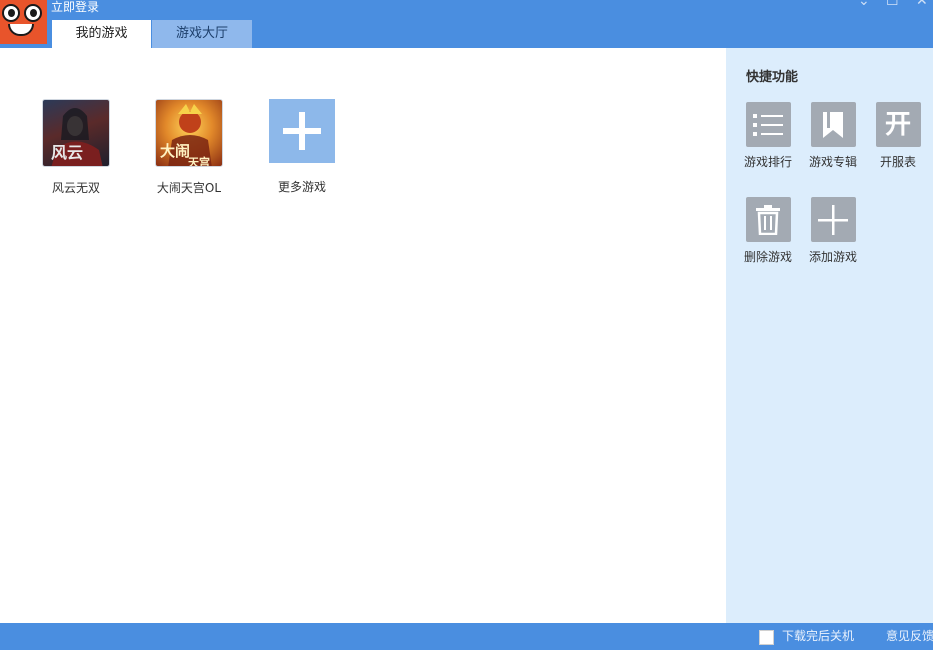 The height and width of the screenshot is (650, 933). I want to click on svg-text: 大闹, so click(175, 151).